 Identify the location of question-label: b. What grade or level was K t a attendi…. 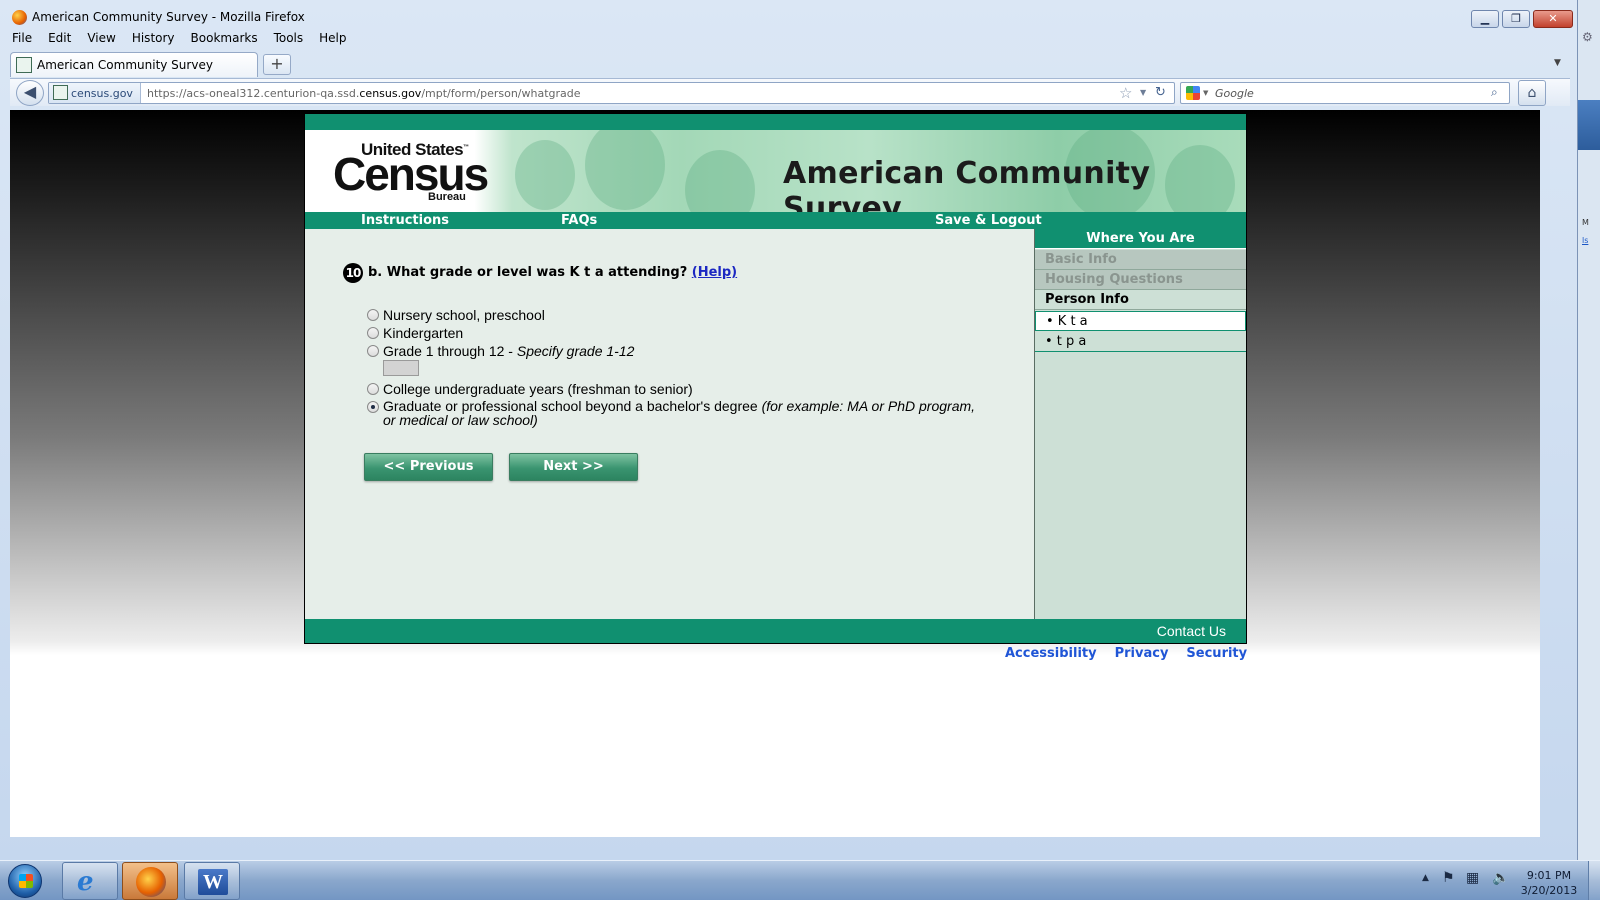
(528, 272).